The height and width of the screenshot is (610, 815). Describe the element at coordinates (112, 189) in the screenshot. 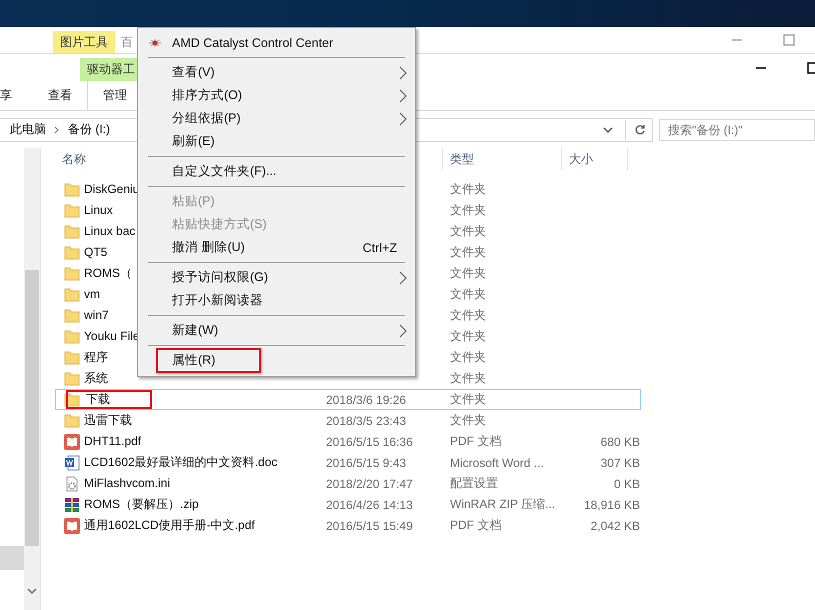

I see `file-name: DiskGeniu` at that location.